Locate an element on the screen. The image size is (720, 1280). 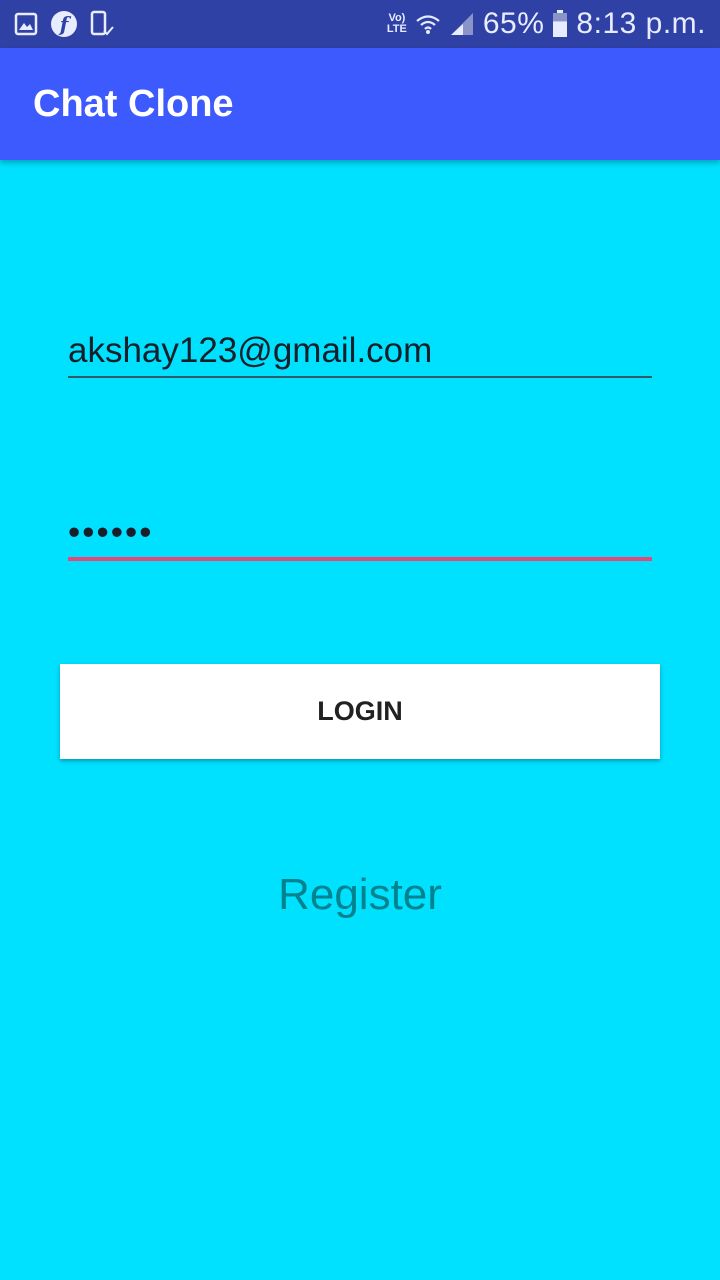
status-bar: f Vo) LTE 65% 8:13 p.m. is located at coordinates (360, 24).